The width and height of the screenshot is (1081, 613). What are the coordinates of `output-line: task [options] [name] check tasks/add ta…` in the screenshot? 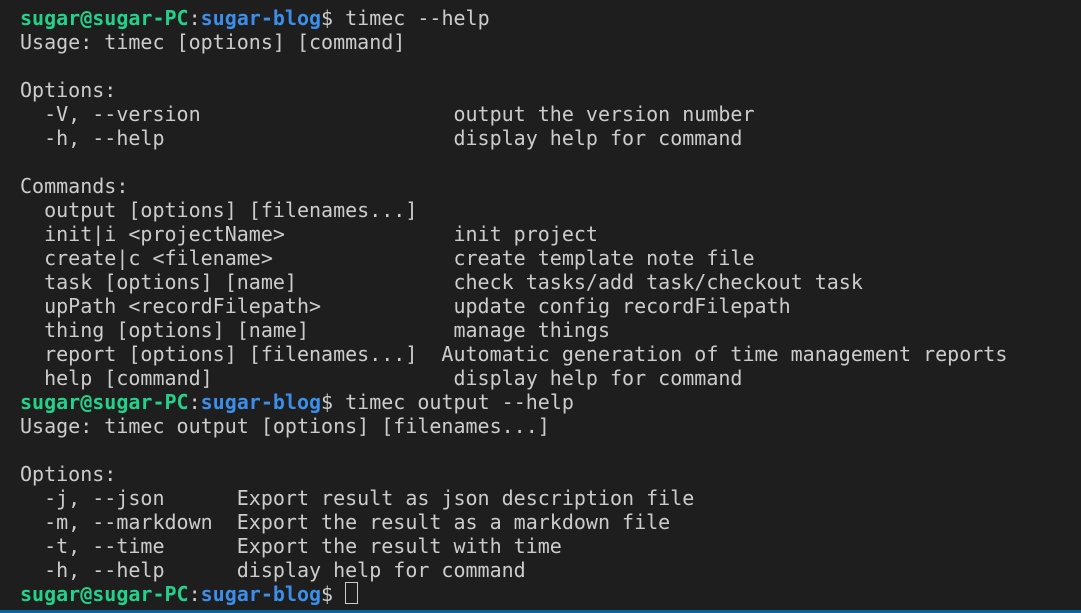 It's located at (441, 282).